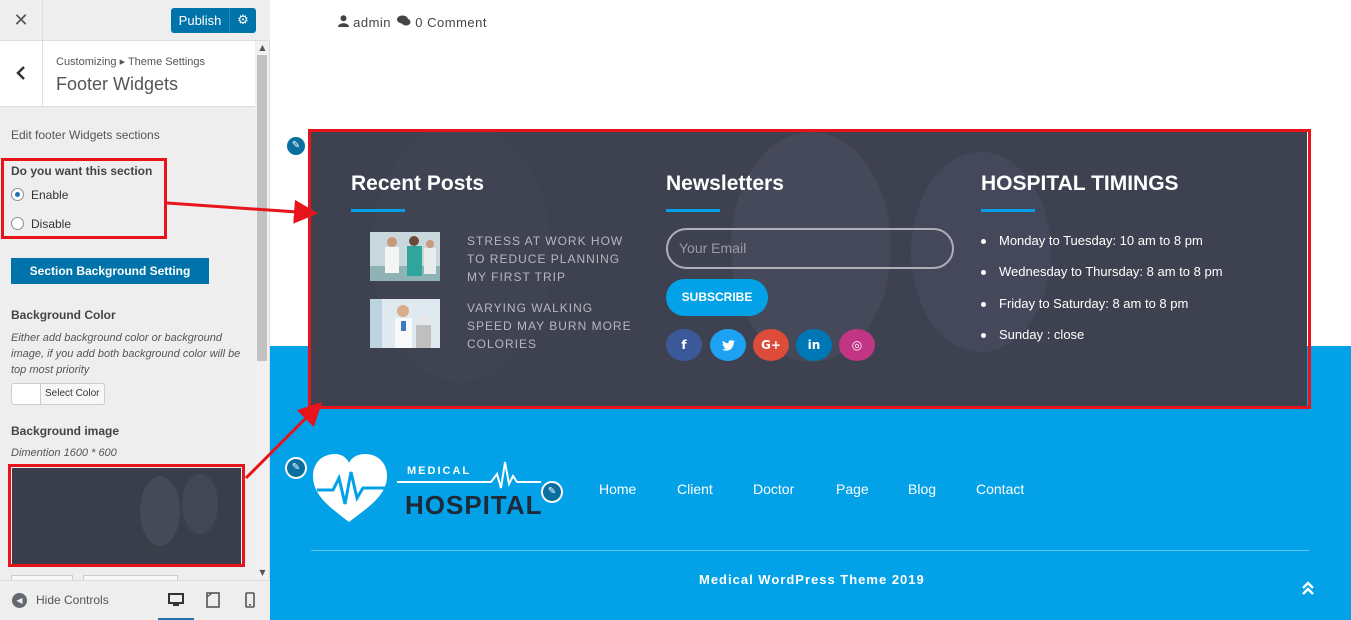 The image size is (1351, 620). I want to click on post-meta: admin 0 Comment, so click(412, 22).